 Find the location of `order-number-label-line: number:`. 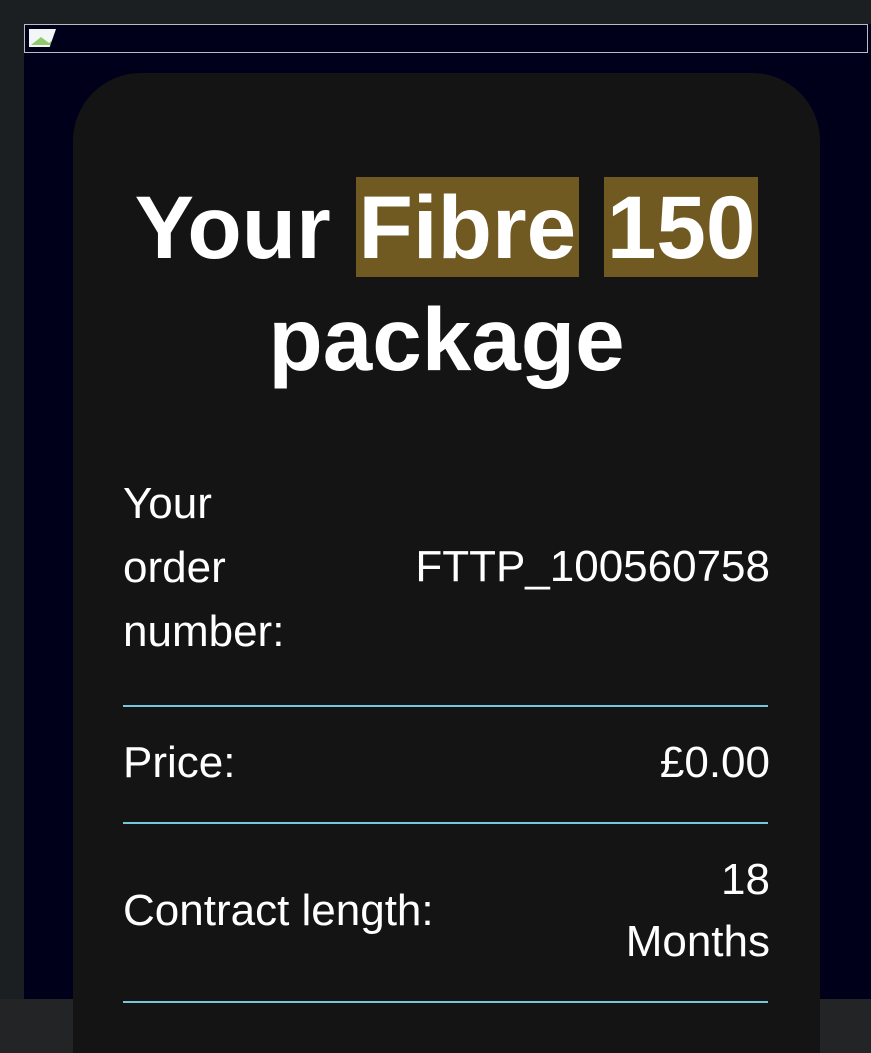

order-number-label-line: number: is located at coordinates (204, 631).